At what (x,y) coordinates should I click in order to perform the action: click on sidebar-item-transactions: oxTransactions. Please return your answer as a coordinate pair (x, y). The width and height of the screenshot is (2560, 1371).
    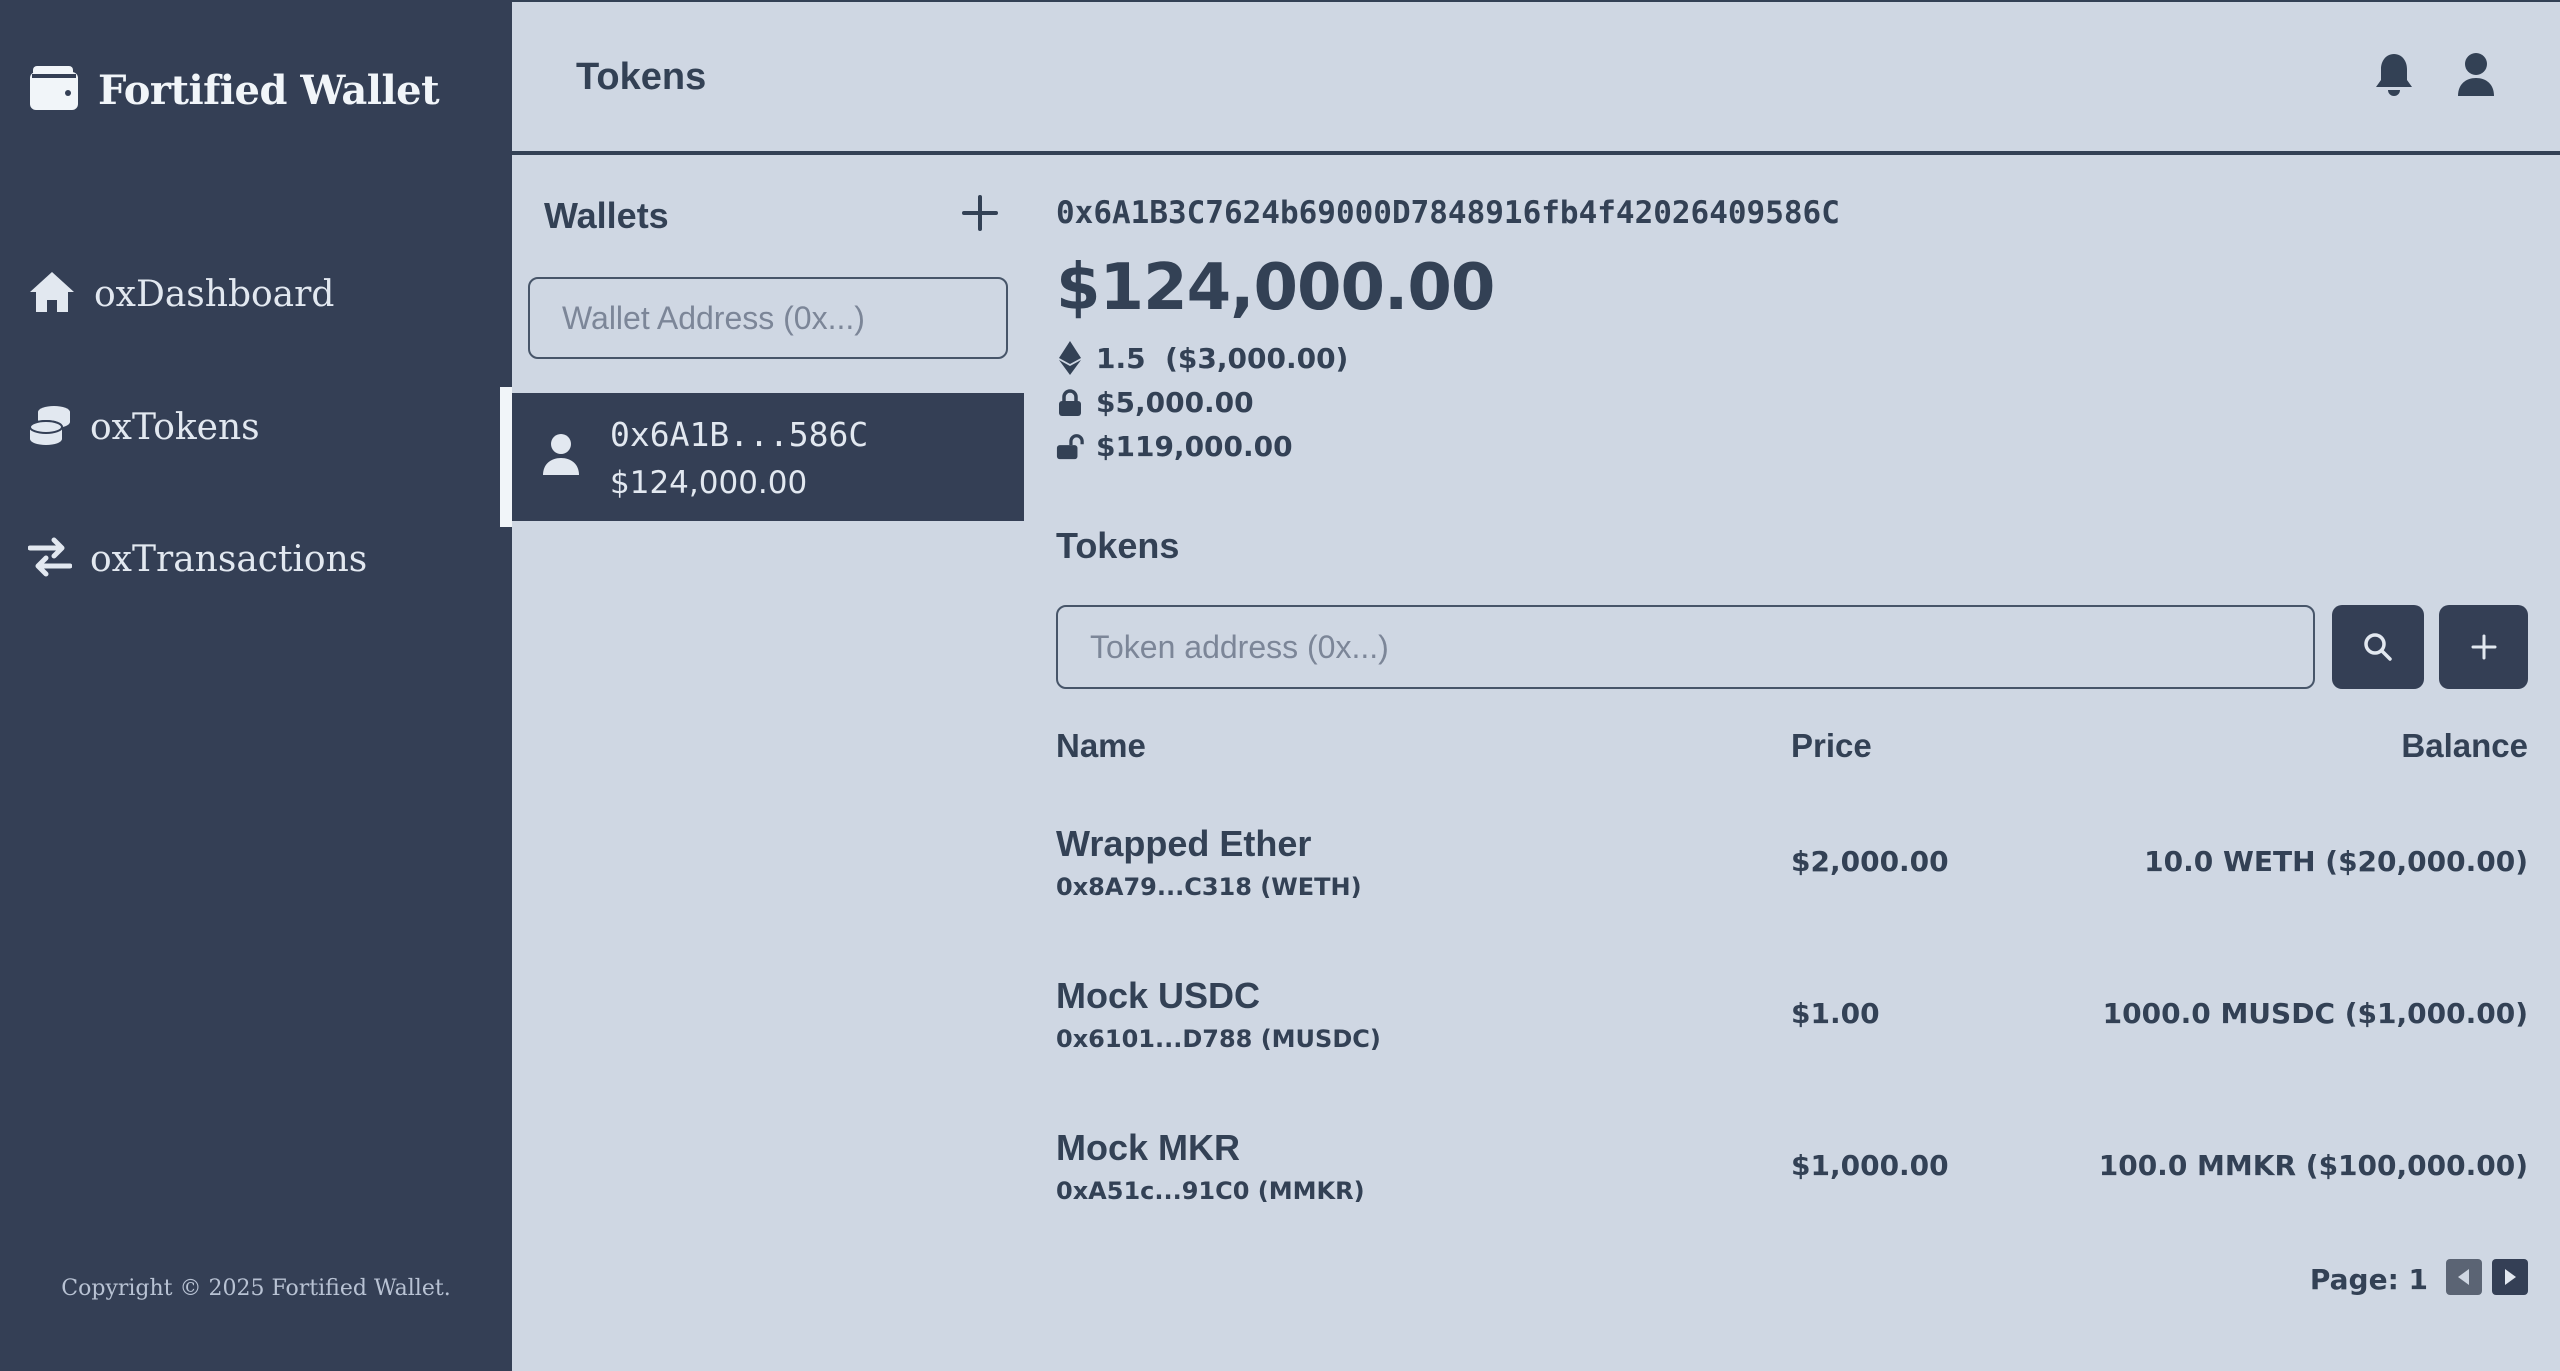
    Looking at the image, I should click on (197, 559).